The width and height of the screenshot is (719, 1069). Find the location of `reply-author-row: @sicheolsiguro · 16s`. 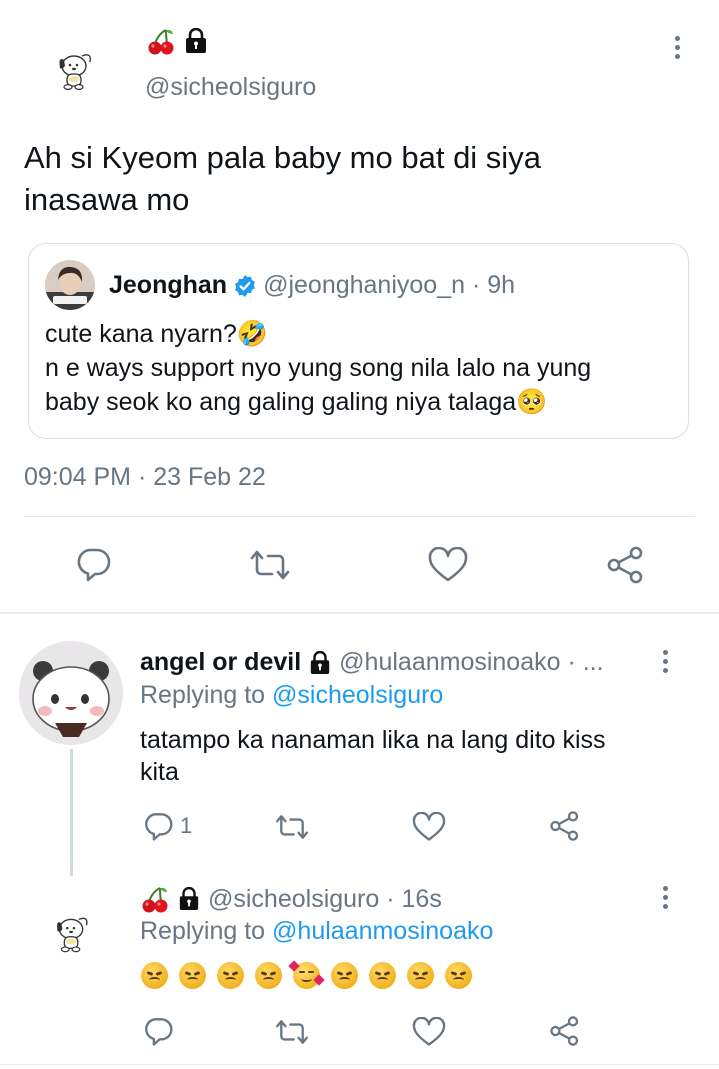

reply-author-row: @sicheolsiguro · 16s is located at coordinates (291, 899).